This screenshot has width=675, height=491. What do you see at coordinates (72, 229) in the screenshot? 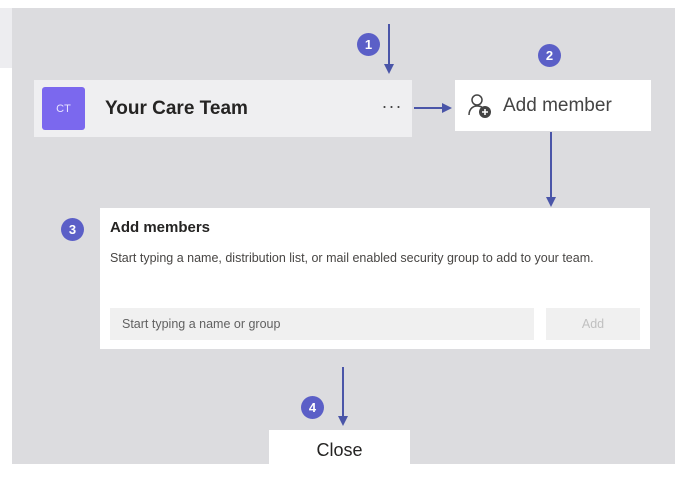
I see `step-badge-3: 3` at bounding box center [72, 229].